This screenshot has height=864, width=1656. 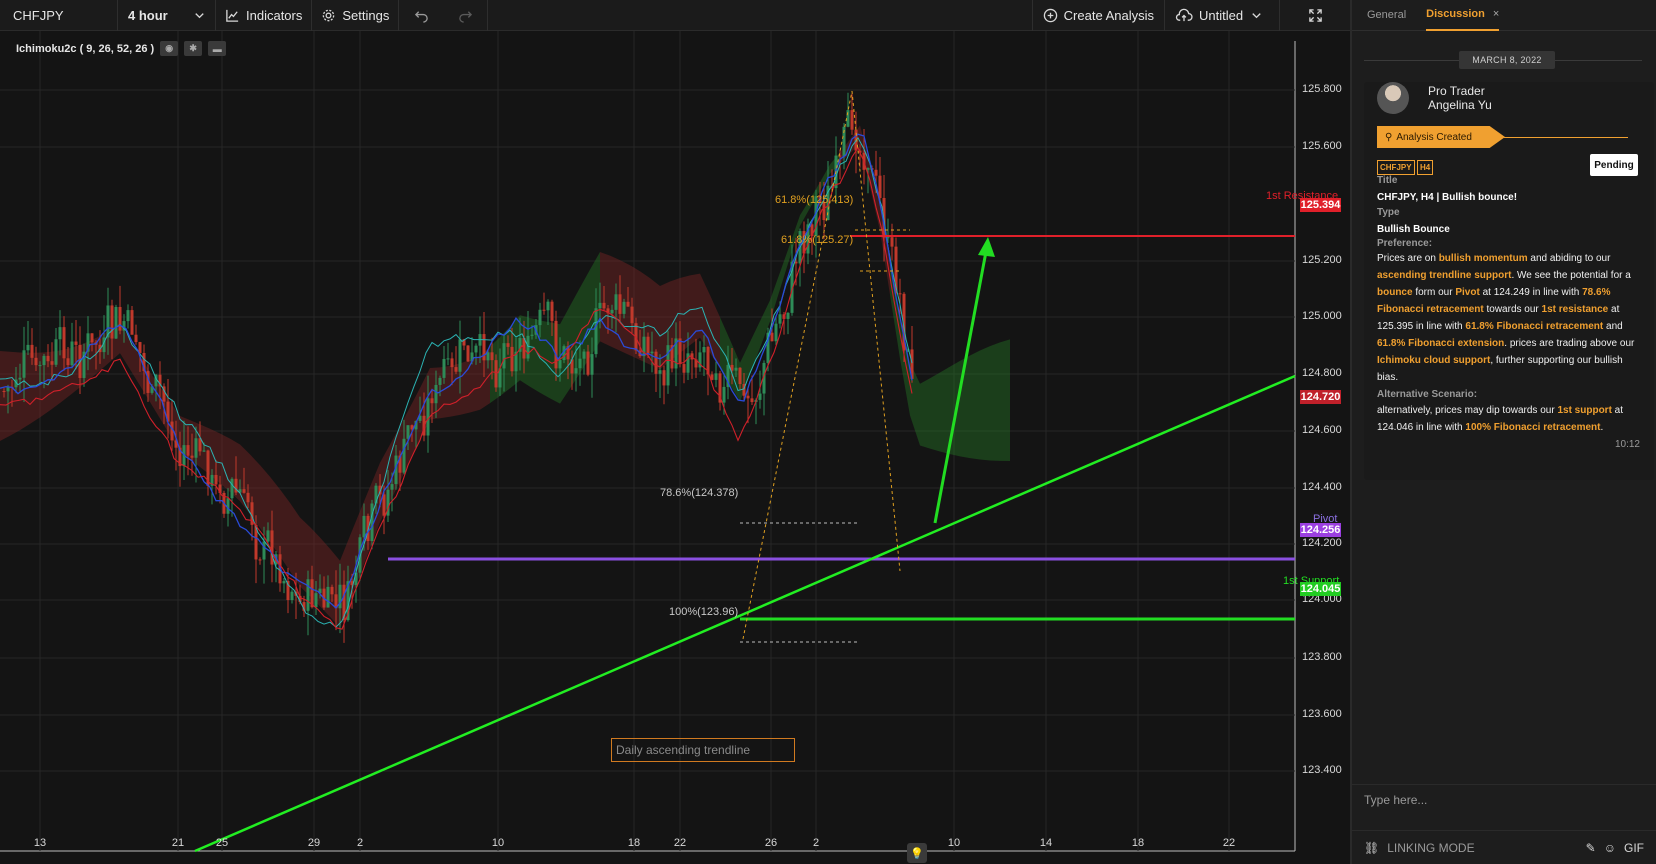 What do you see at coordinates (421, 15) in the screenshot?
I see `undo-button` at bounding box center [421, 15].